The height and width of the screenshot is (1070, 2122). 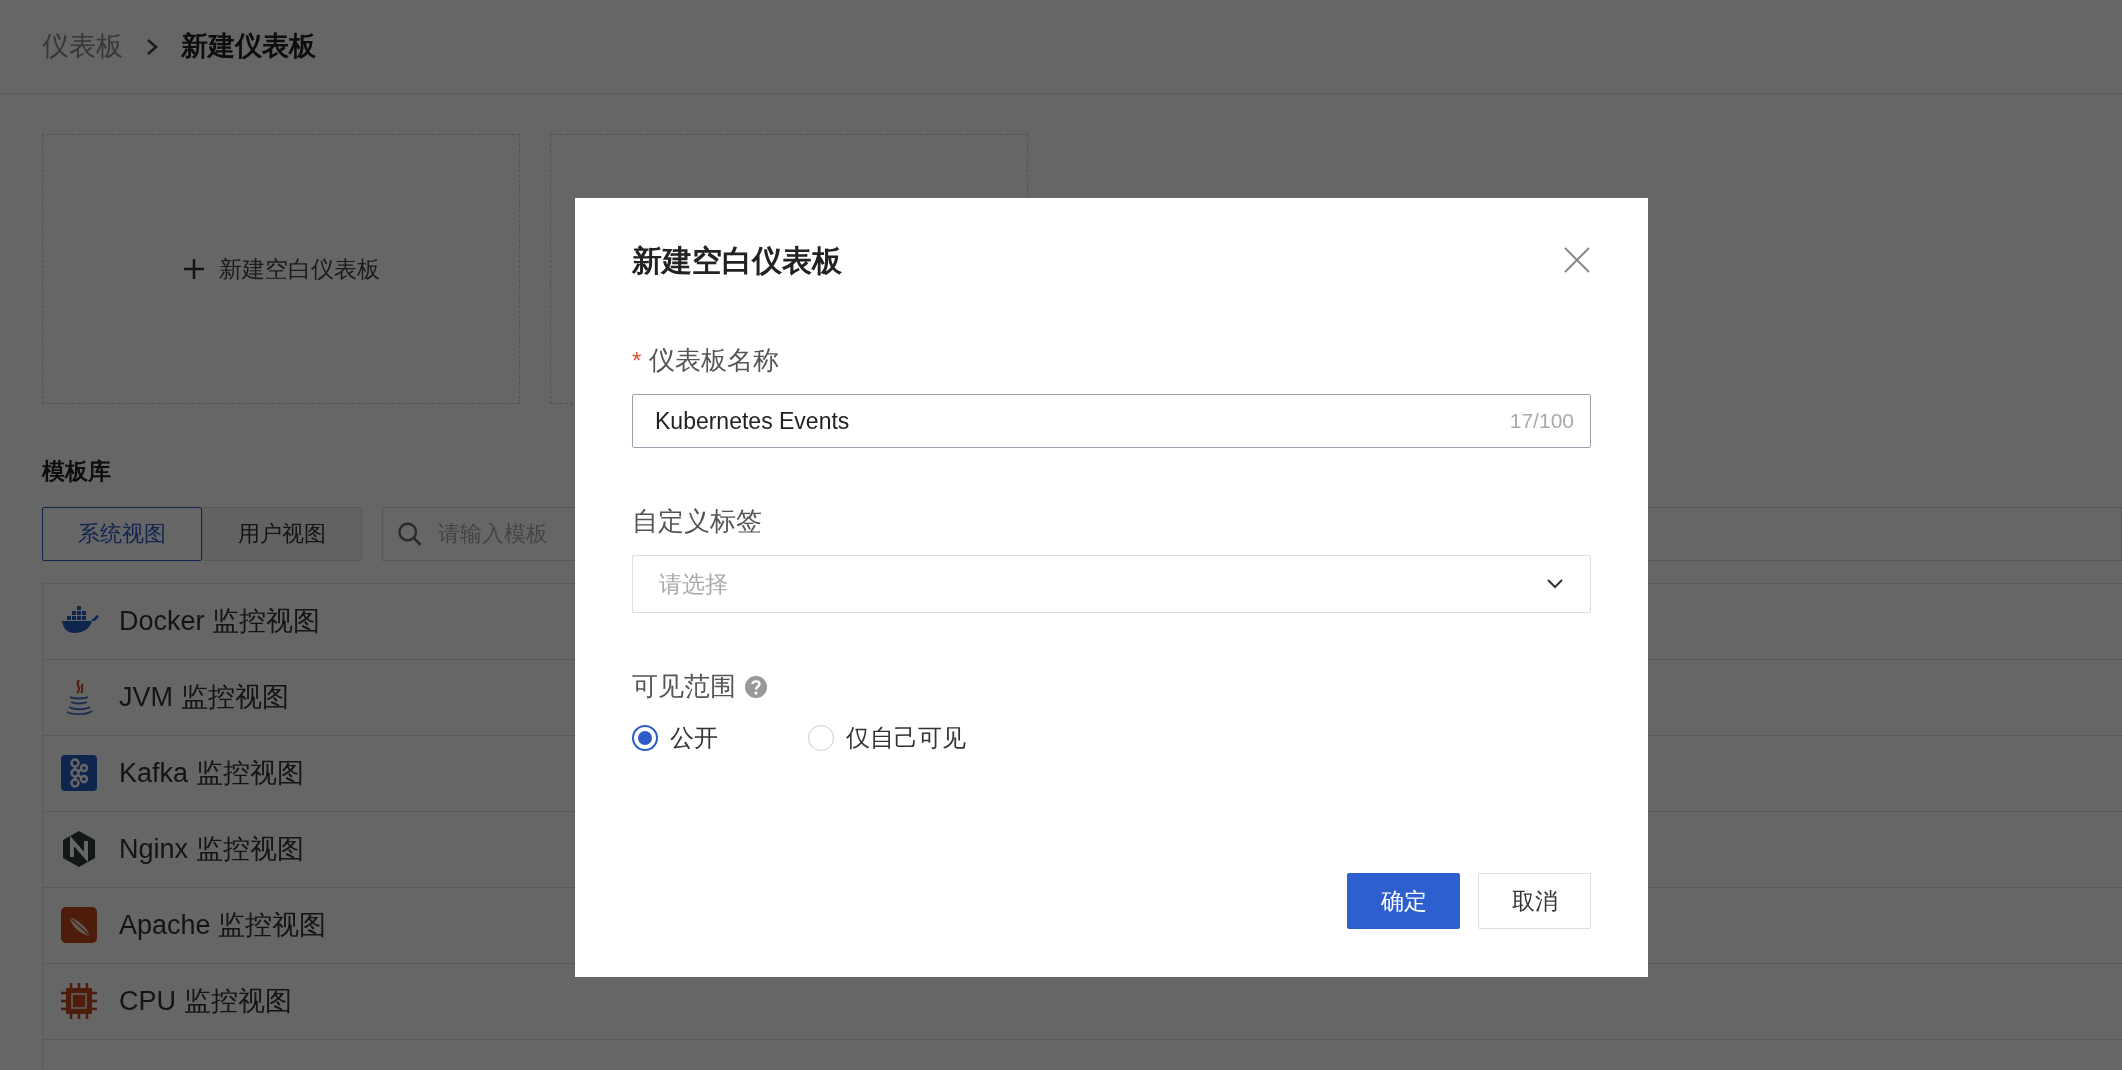 What do you see at coordinates (697, 521) in the screenshot?
I see `field-label: 自定义标签` at bounding box center [697, 521].